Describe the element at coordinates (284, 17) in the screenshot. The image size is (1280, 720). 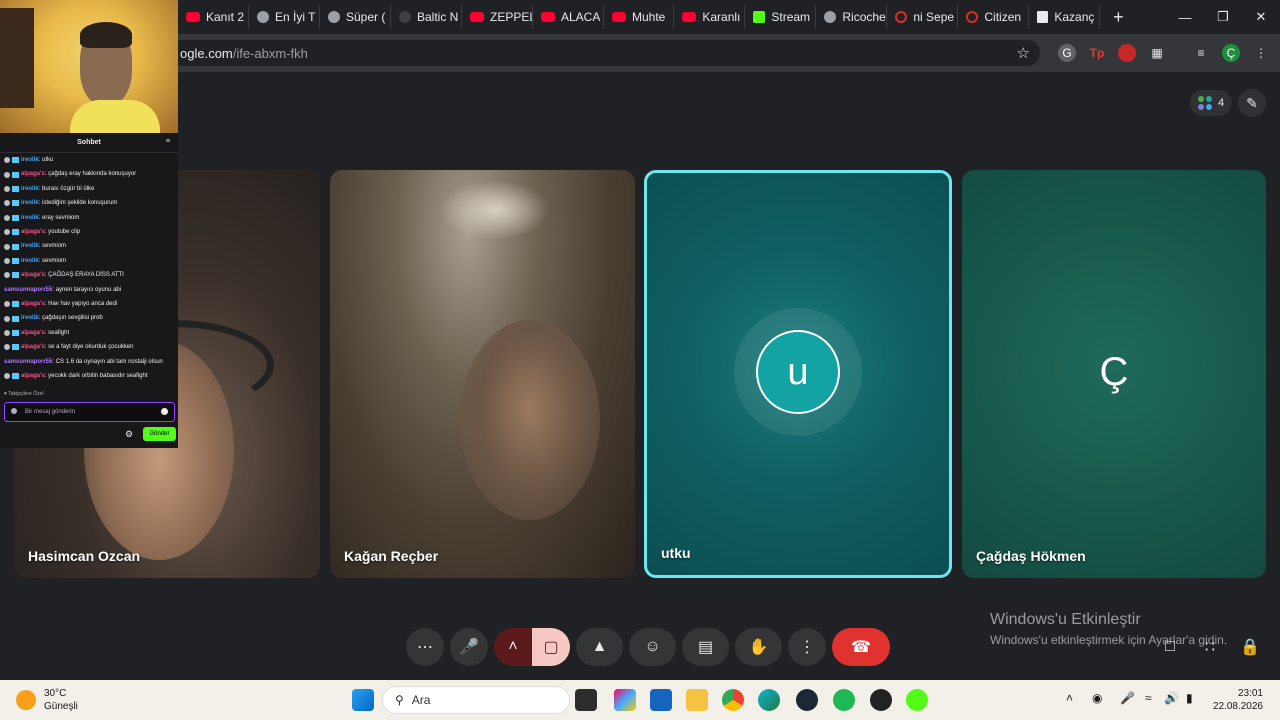
I see `browser-tab: En İyi T` at that location.